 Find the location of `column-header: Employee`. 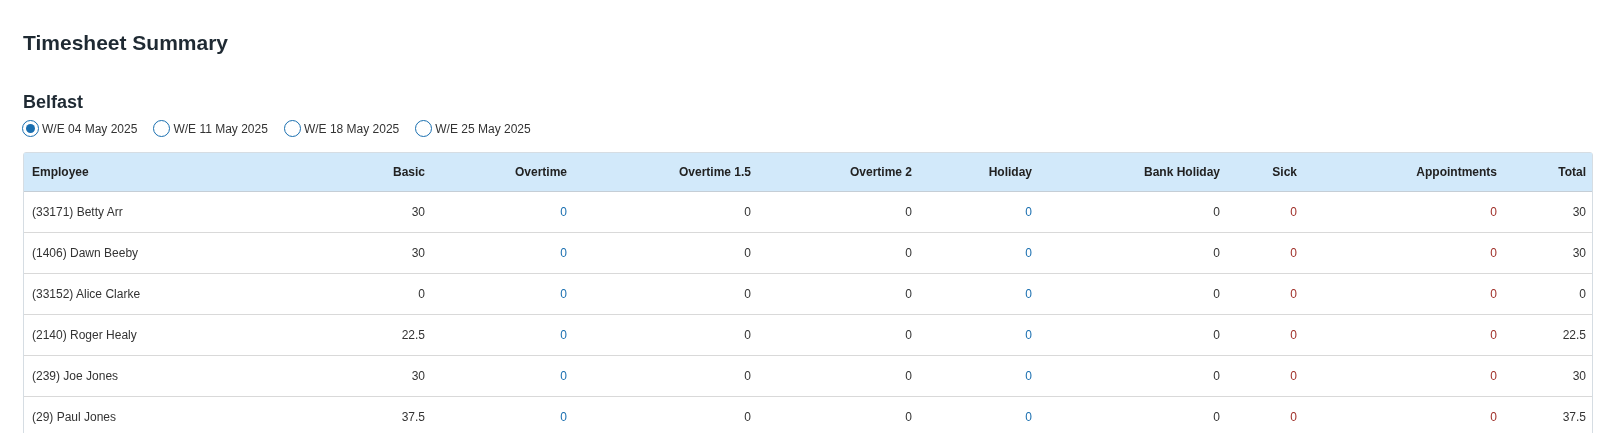

column-header: Employee is located at coordinates (60, 171).